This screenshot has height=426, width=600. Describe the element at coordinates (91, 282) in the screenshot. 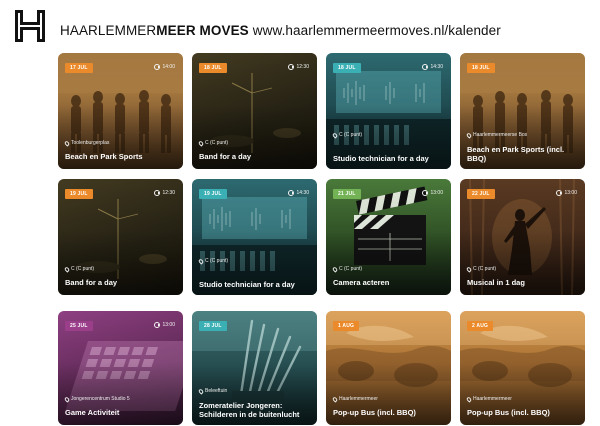

I see `event-title: Band for a day` at that location.